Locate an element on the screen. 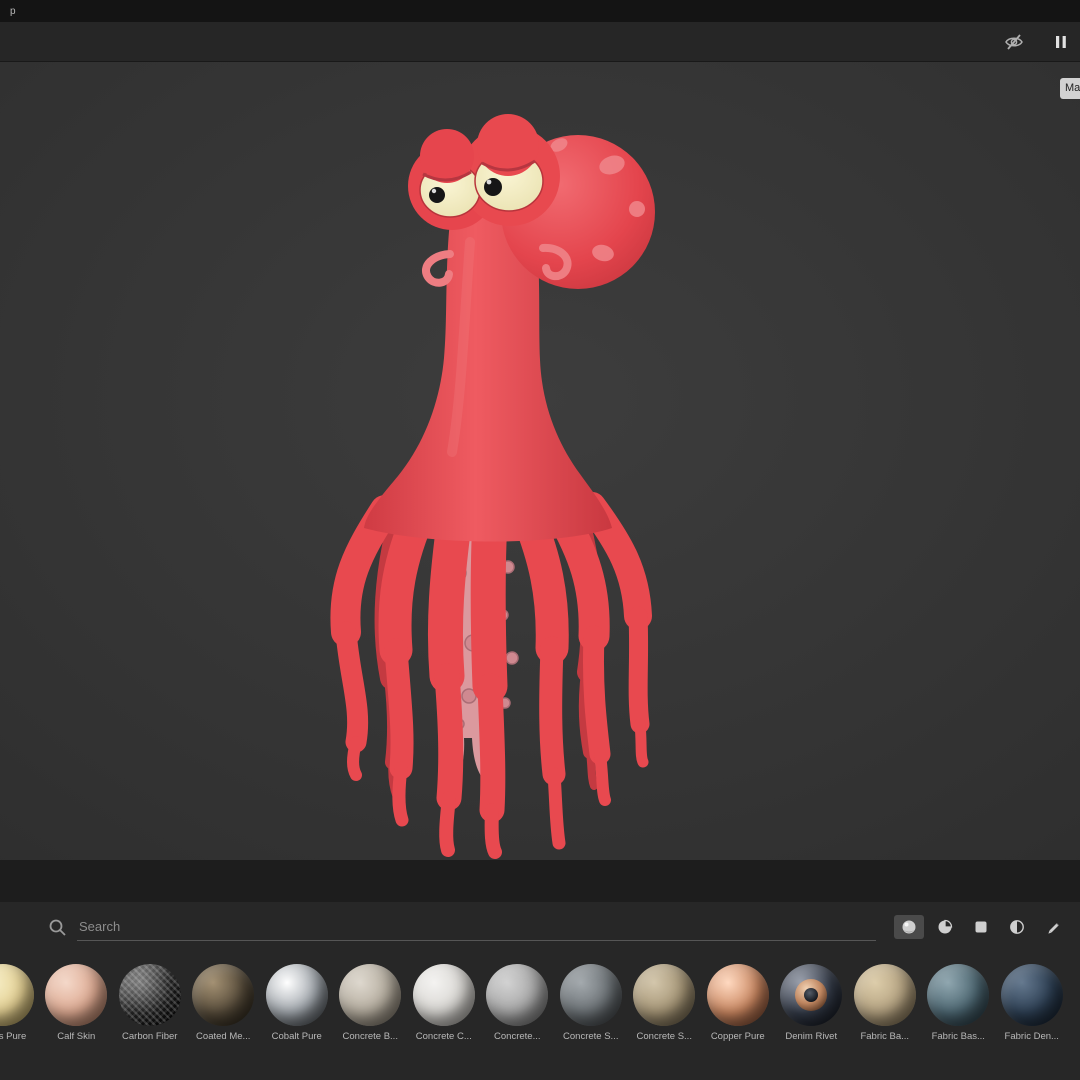  visibility-off-icon is located at coordinates (1014, 41).